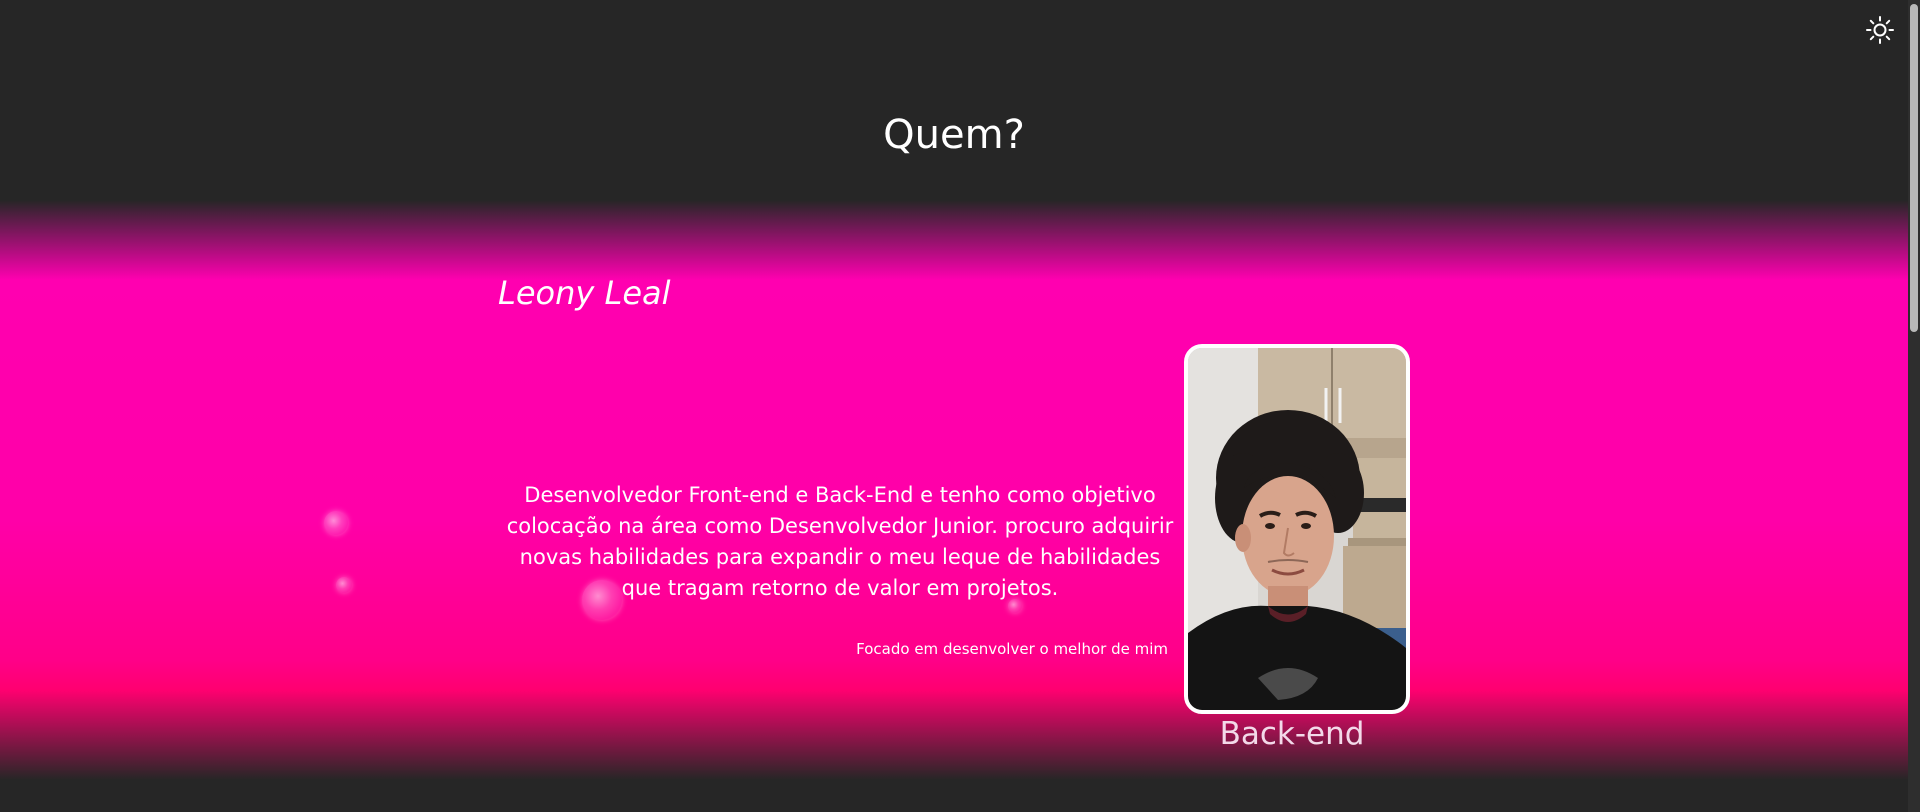 The width and height of the screenshot is (1920, 812). Describe the element at coordinates (584, 293) in the screenshot. I see `profile-name: Leony Leal` at that location.